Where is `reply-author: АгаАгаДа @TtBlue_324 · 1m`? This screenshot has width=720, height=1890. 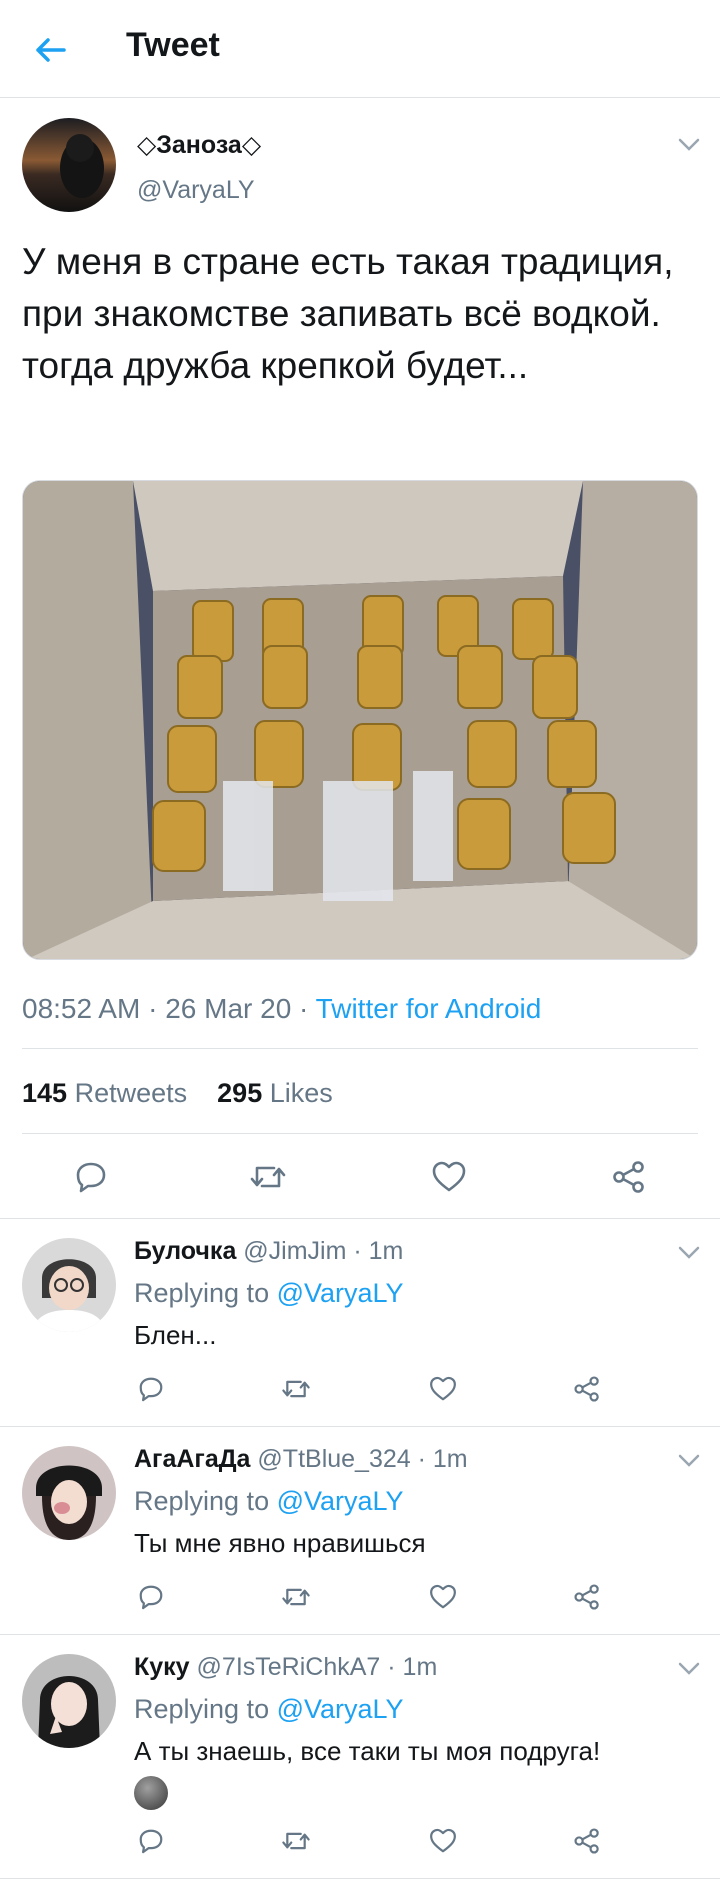 reply-author: АгаАгаДа @TtBlue_324 · 1m is located at coordinates (301, 1459).